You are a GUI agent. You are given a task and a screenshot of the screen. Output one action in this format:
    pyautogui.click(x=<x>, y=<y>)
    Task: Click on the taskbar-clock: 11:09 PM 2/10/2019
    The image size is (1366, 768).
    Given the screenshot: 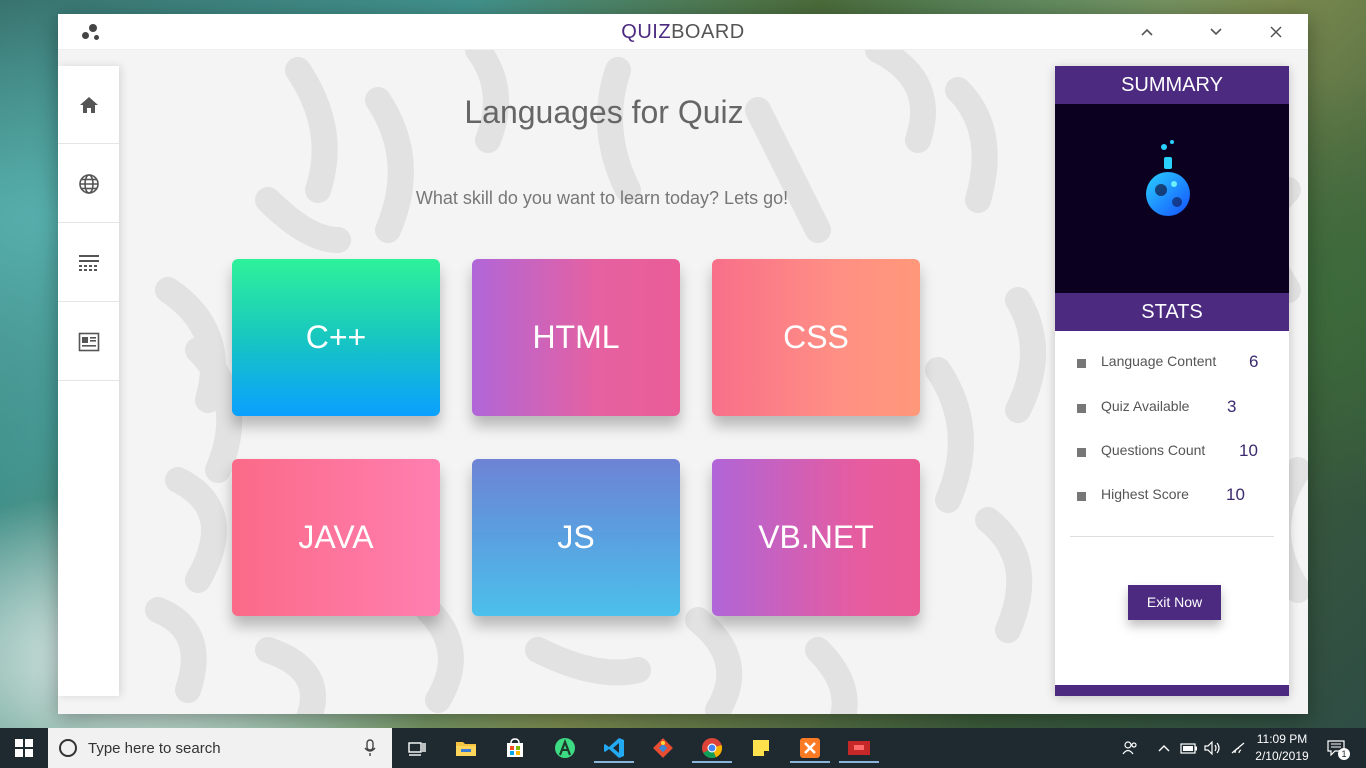 What is the action you would take?
    pyautogui.click(x=1282, y=748)
    